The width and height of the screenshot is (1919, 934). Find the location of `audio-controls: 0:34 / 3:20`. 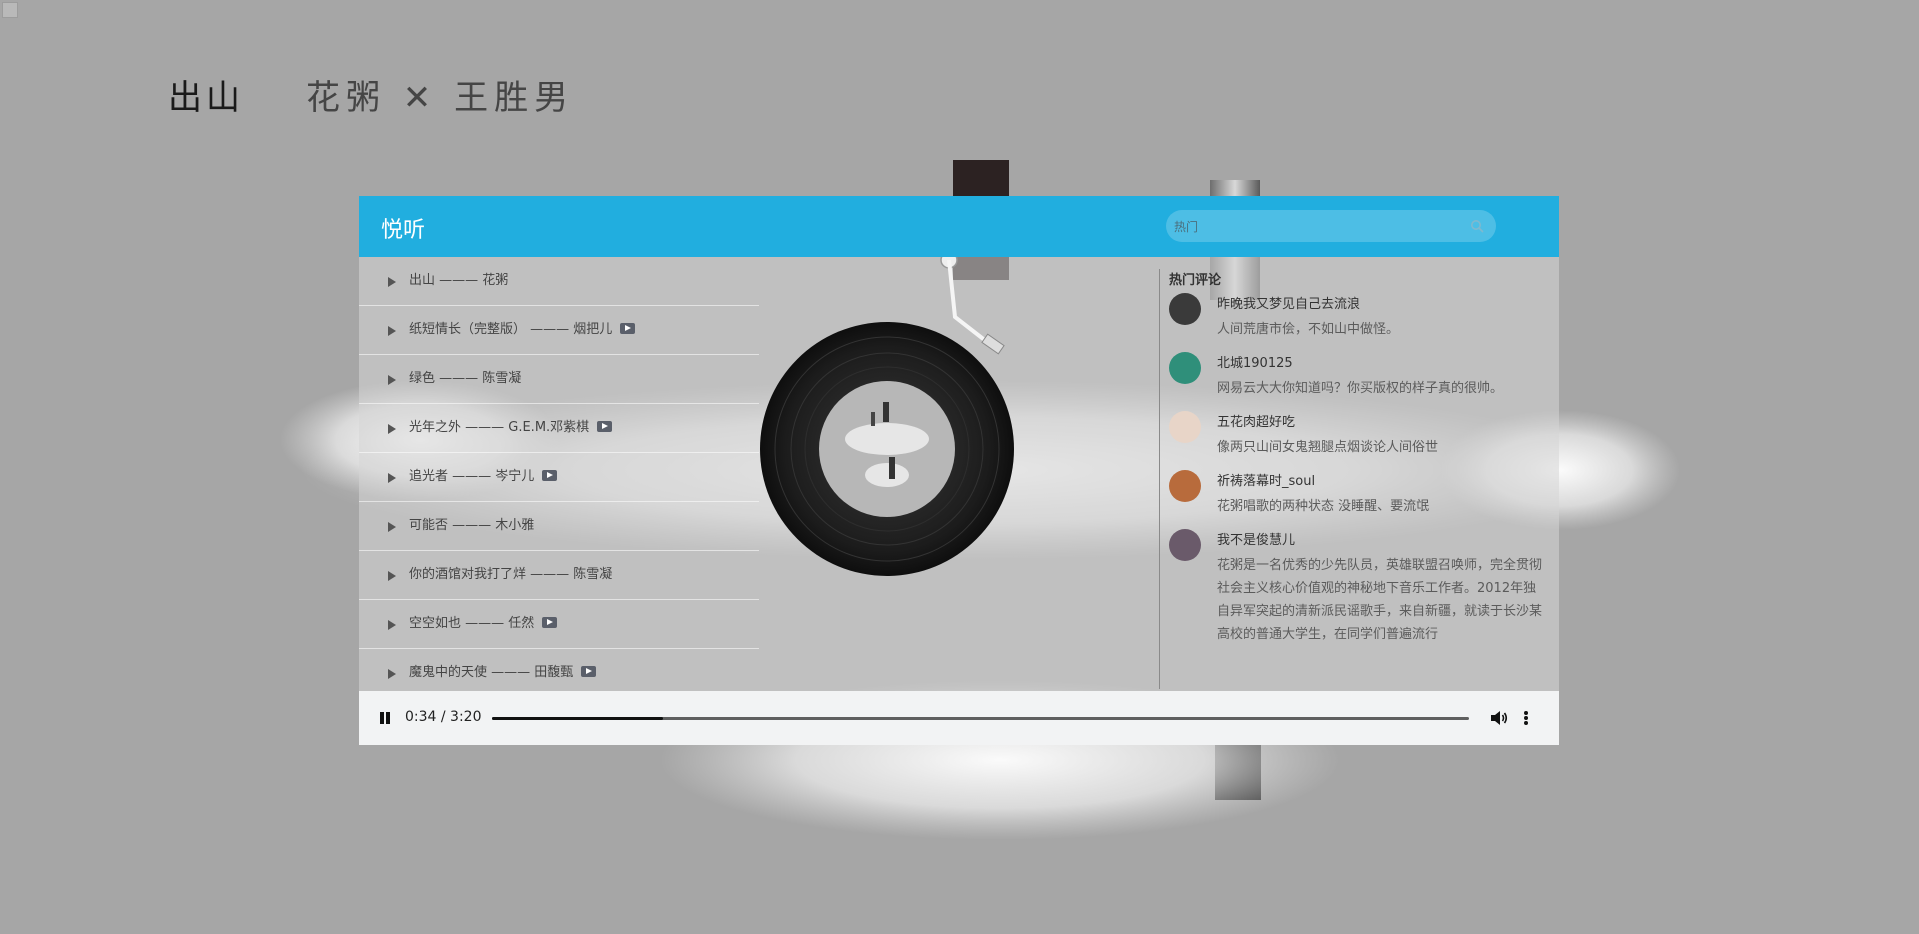

audio-controls: 0:34 / 3:20 is located at coordinates (959, 718).